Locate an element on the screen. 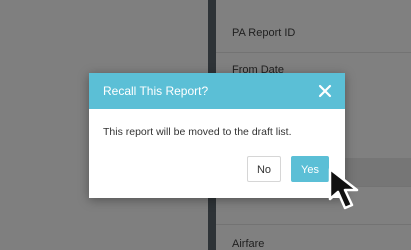 Image resolution: width=411 pixels, height=250 pixels. no-button: No is located at coordinates (264, 169).